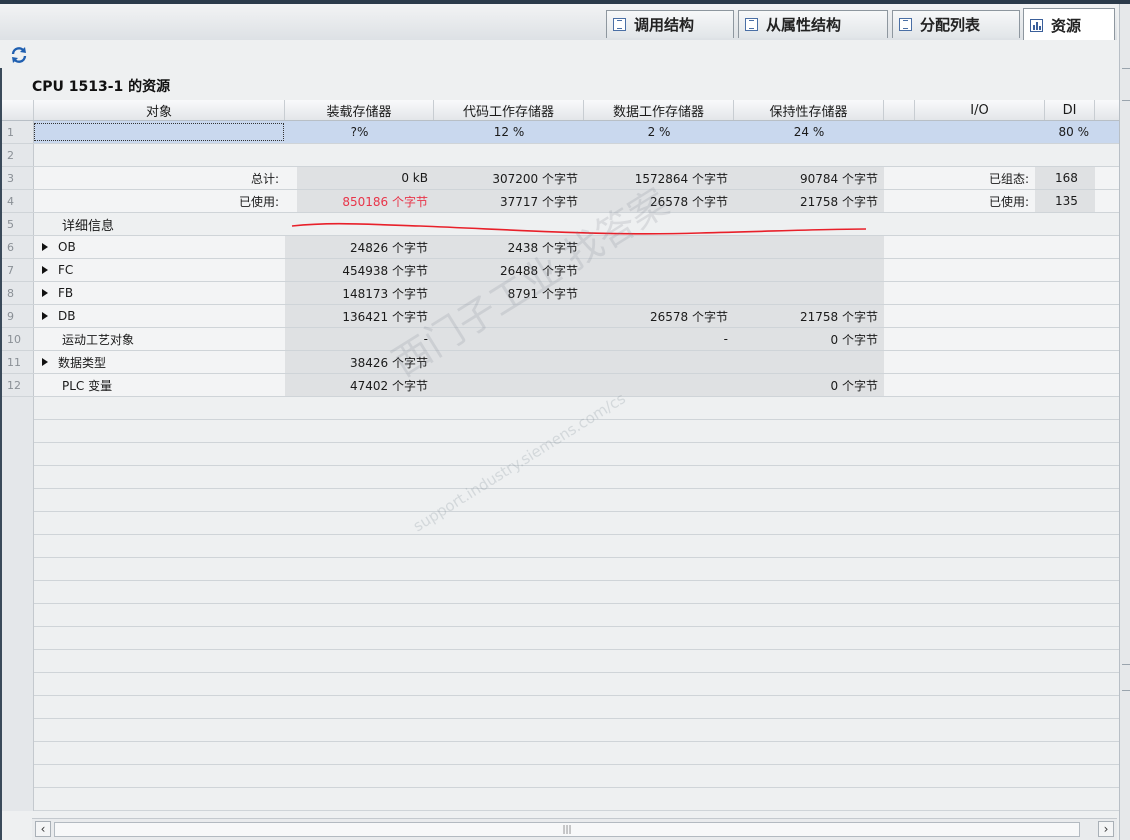 This screenshot has width=1130, height=840. I want to click on column-header-di: DI, so click(1070, 110).